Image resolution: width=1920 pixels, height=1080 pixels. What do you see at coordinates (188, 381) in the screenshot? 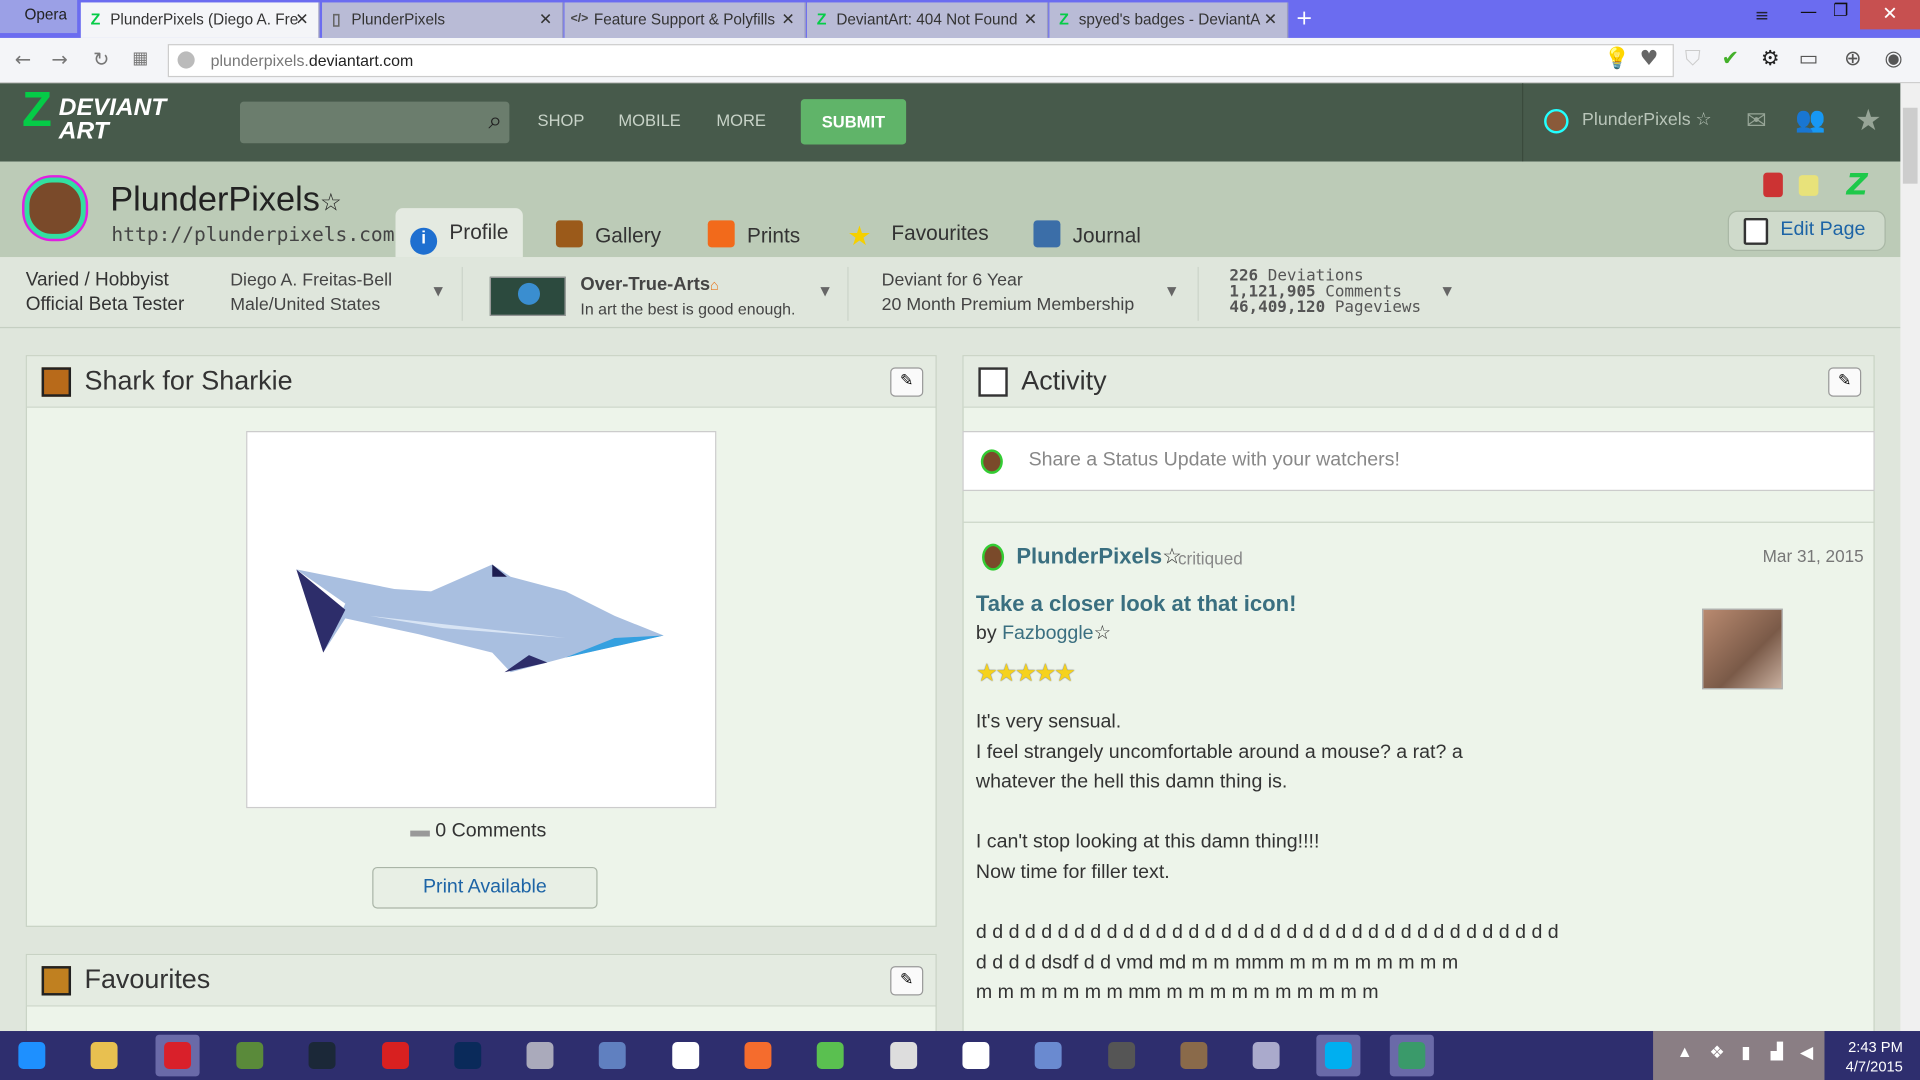
I see `panel-title: Shark for Sharkie` at bounding box center [188, 381].